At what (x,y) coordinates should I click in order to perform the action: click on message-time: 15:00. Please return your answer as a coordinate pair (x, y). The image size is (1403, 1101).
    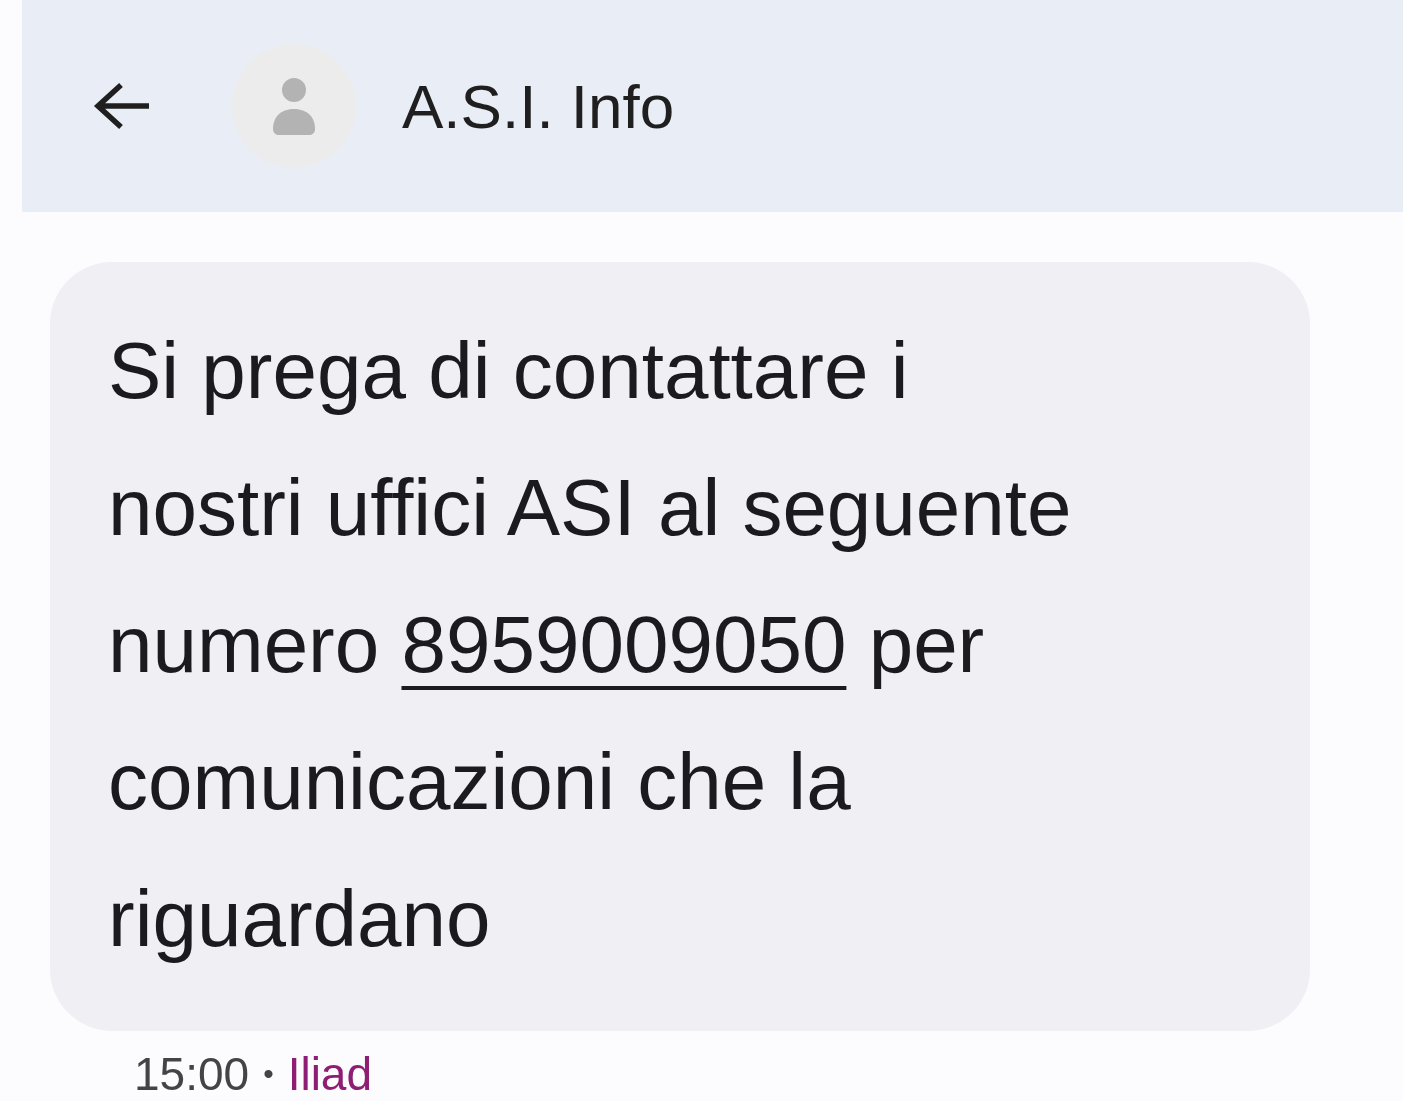
    Looking at the image, I should click on (192, 1074).